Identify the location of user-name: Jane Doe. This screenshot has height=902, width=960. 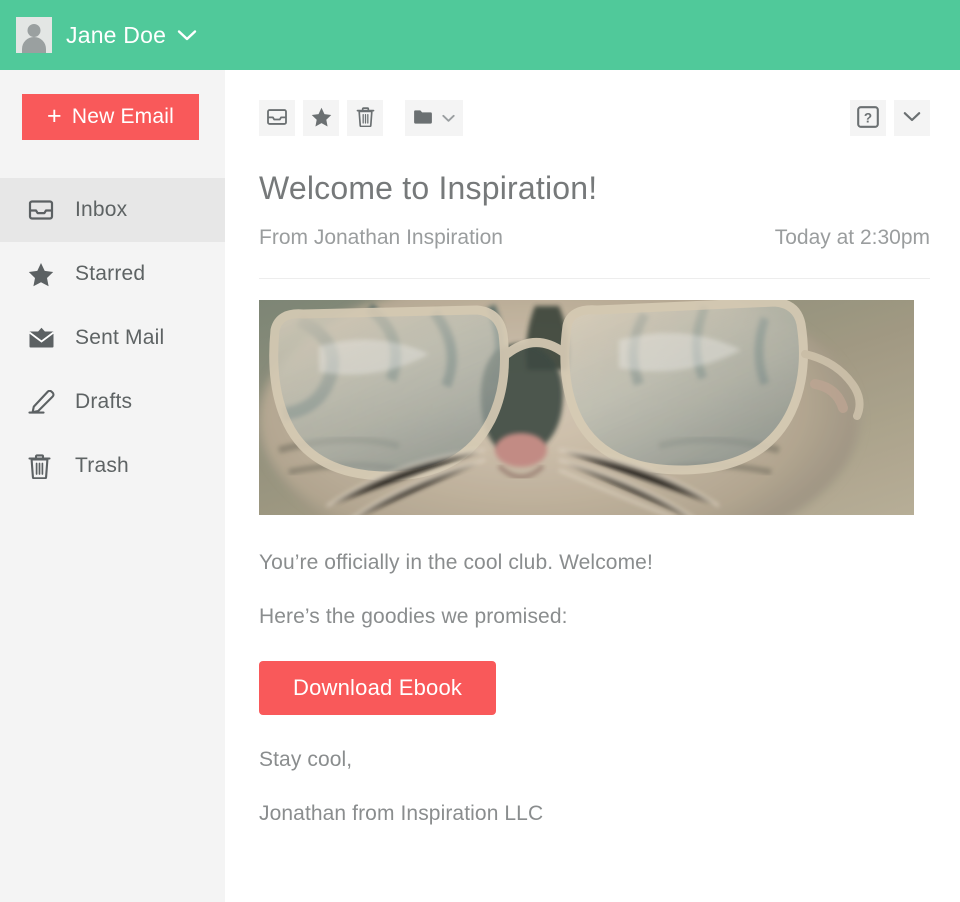
(116, 34).